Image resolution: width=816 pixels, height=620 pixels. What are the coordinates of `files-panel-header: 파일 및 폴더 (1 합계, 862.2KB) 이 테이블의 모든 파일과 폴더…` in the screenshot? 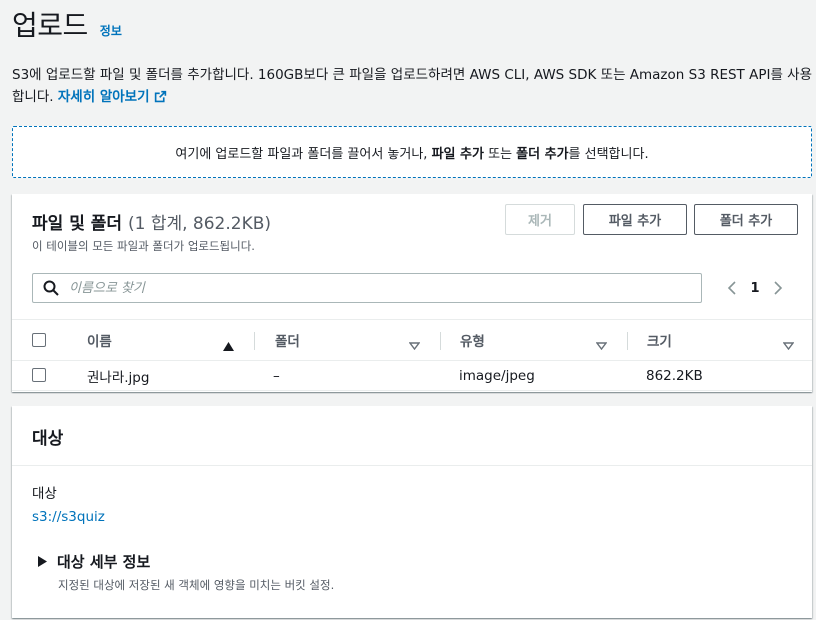 It's located at (412, 228).